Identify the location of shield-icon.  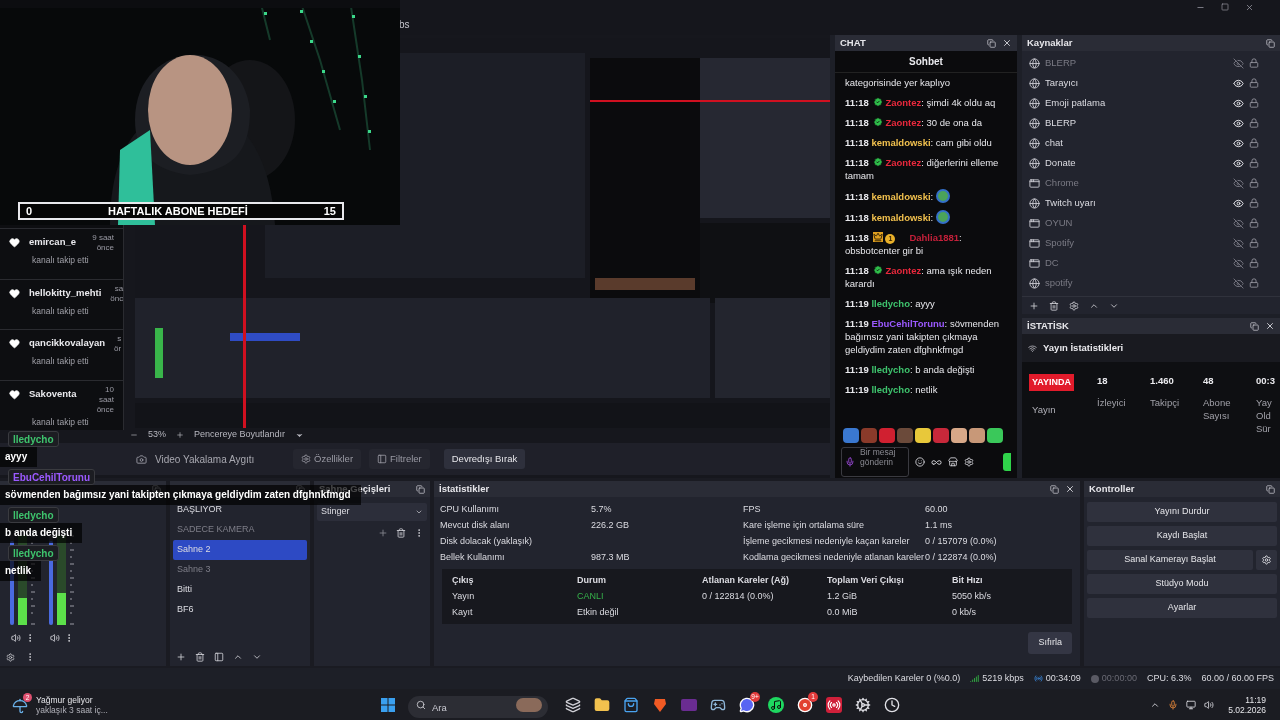
(659, 704).